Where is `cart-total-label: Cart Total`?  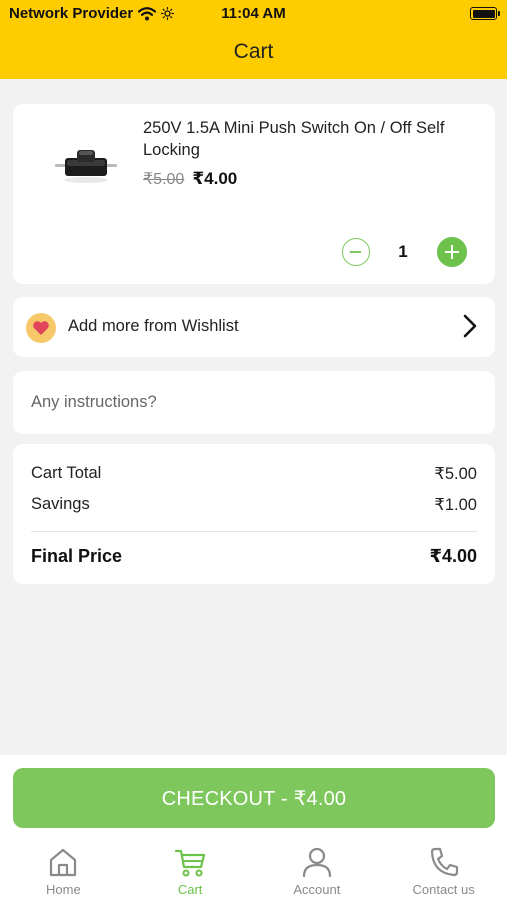
cart-total-label: Cart Total is located at coordinates (66, 473).